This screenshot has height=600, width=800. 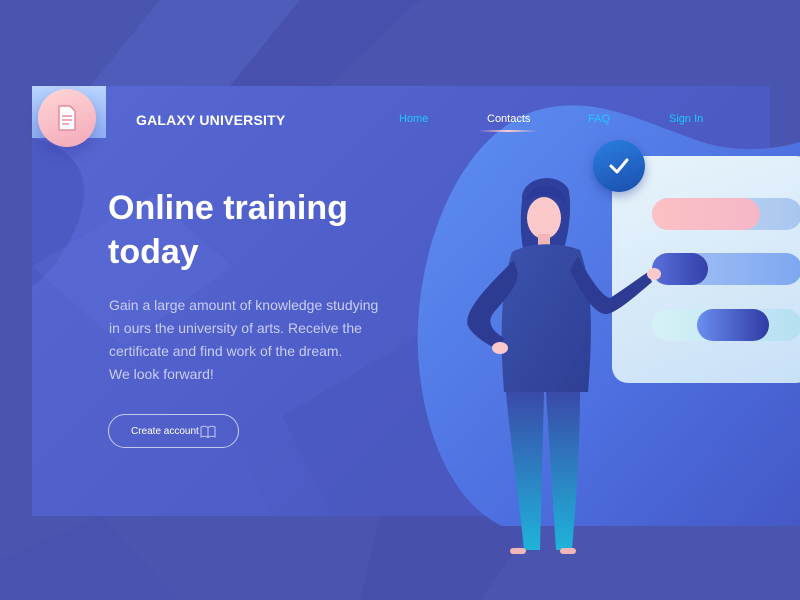 I want to click on document-icon, so click(x=67, y=118).